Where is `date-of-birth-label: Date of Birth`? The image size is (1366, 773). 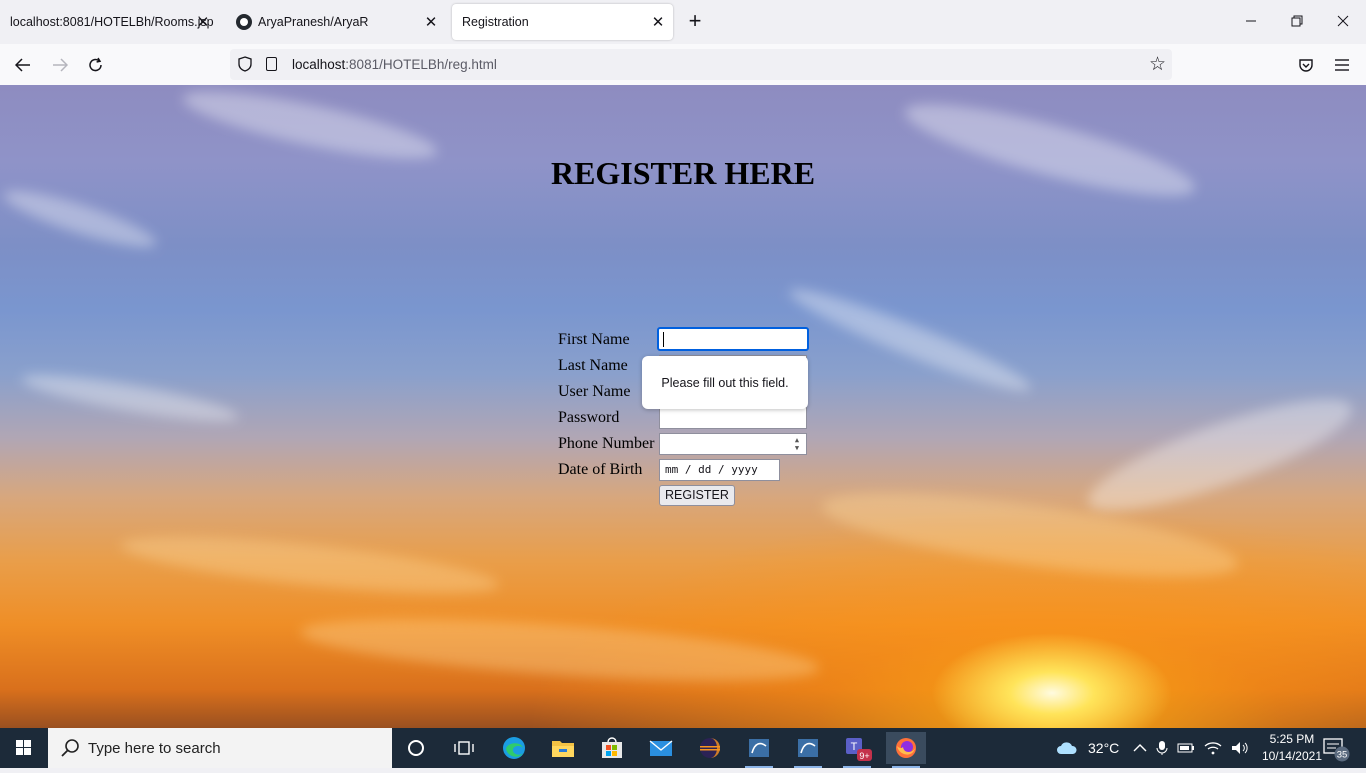
date-of-birth-label: Date of Birth is located at coordinates (600, 469).